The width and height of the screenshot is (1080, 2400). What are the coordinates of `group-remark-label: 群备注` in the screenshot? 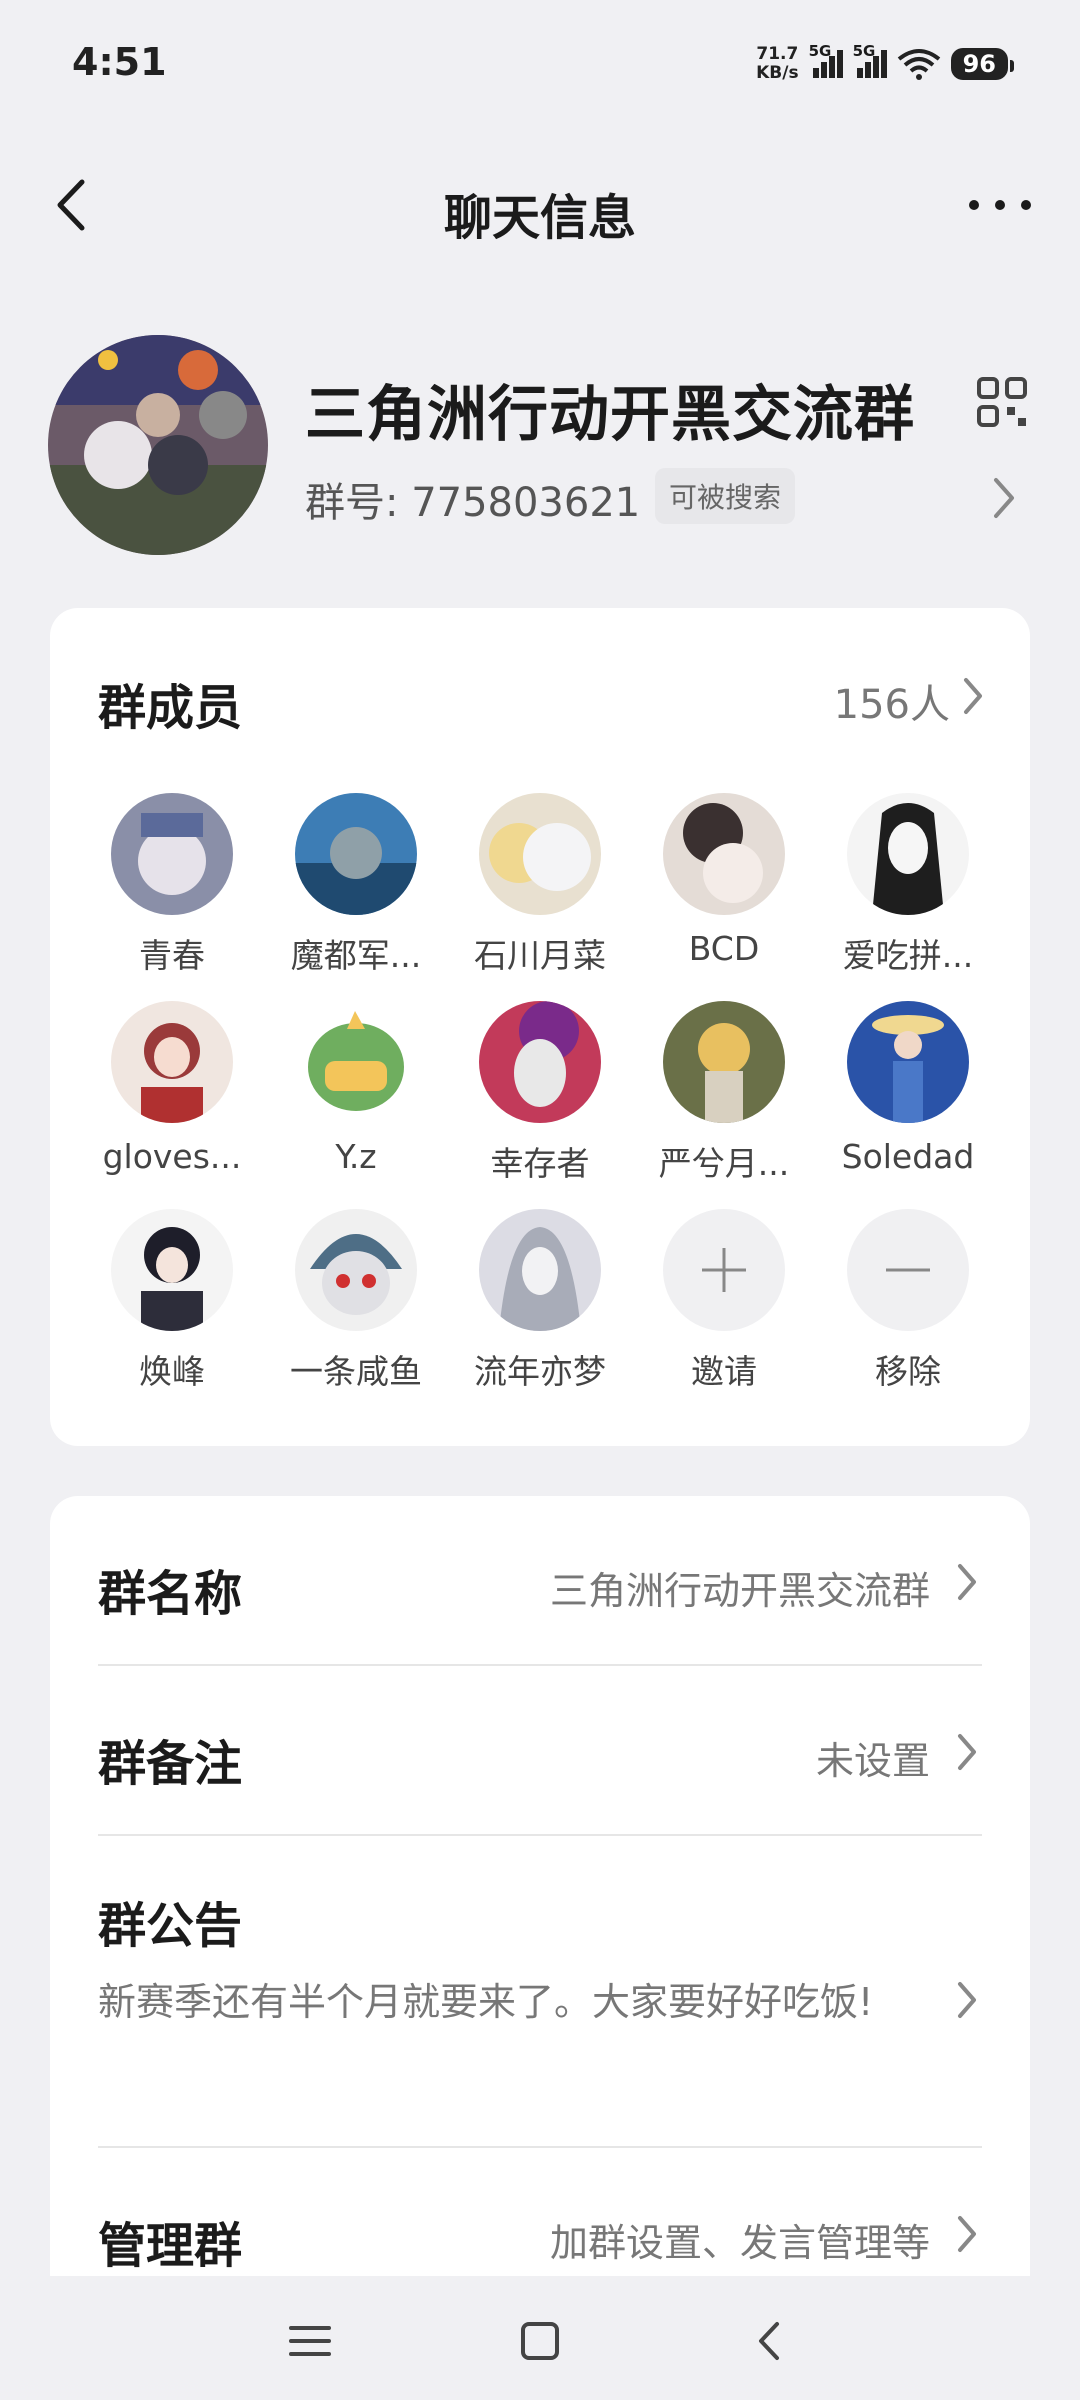 It's located at (170, 1764).